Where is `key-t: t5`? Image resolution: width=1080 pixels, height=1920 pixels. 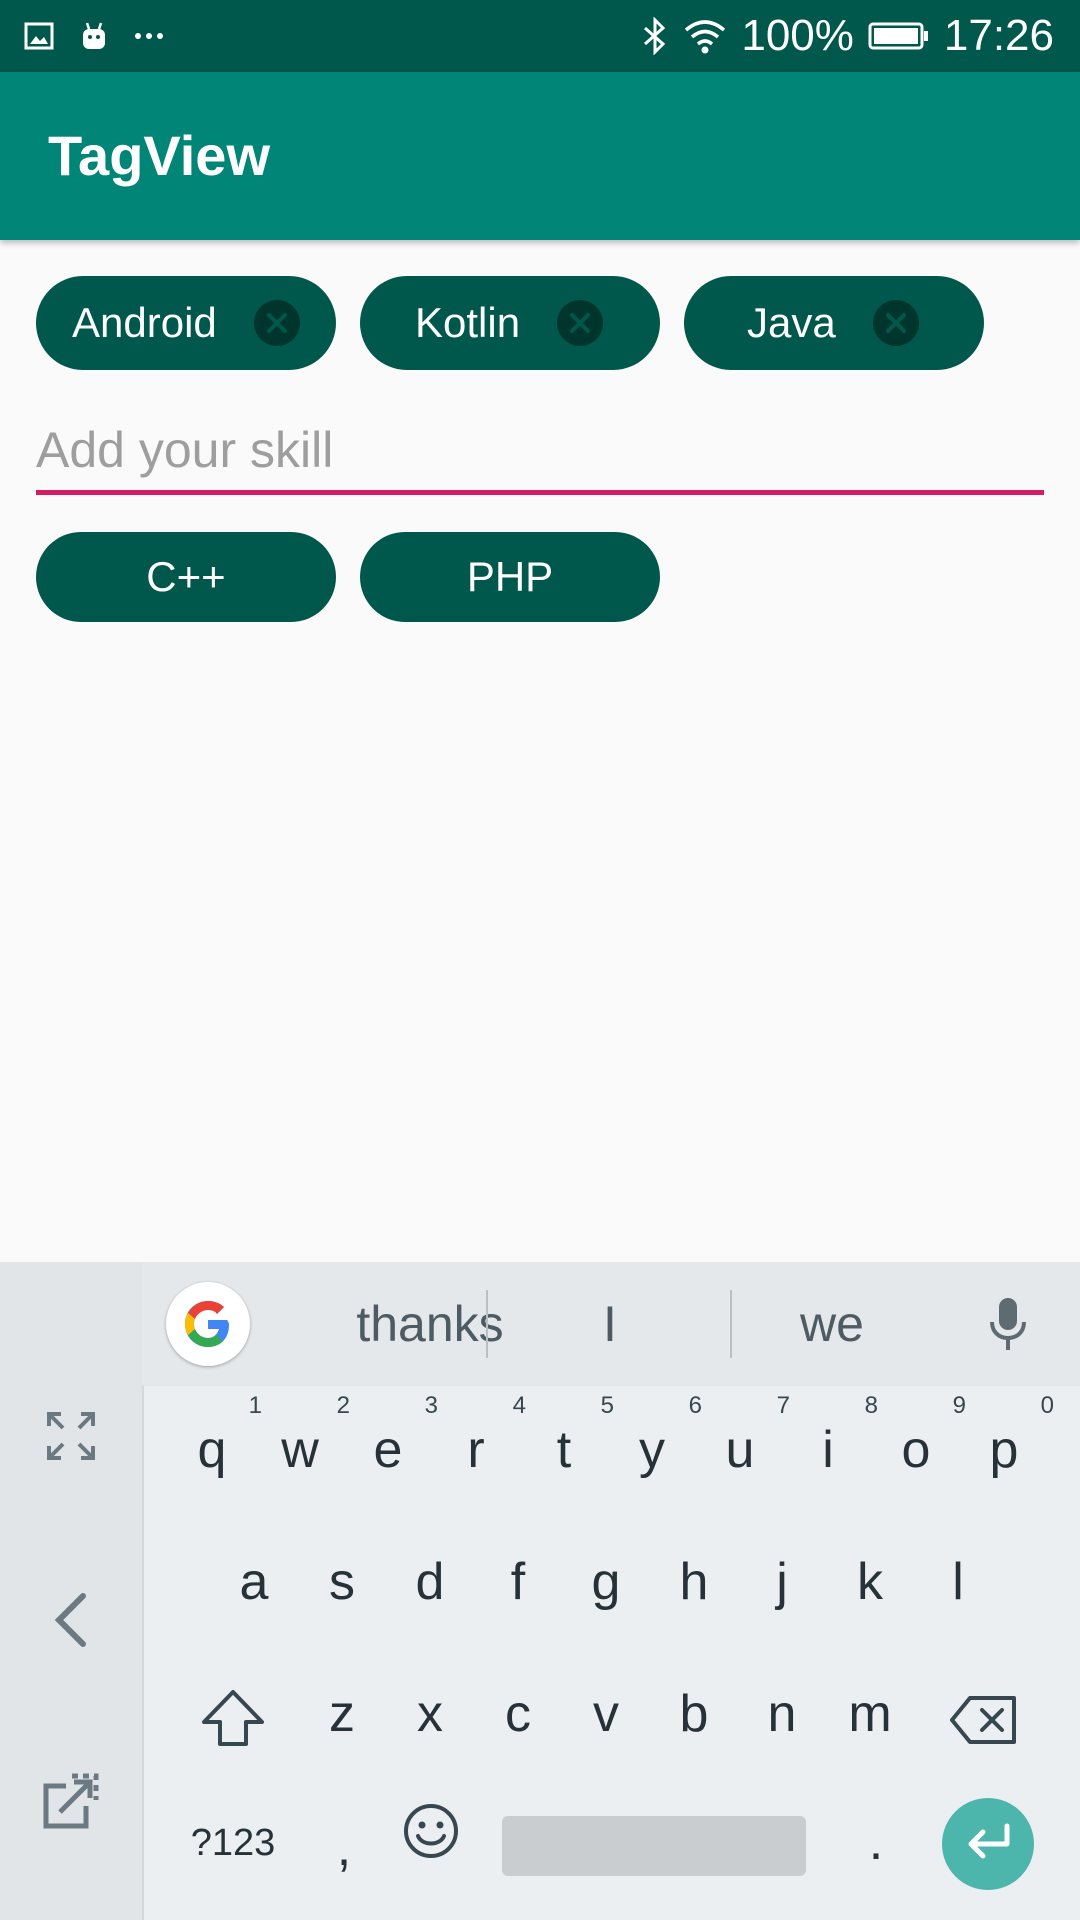 key-t: t5 is located at coordinates (569, 1436).